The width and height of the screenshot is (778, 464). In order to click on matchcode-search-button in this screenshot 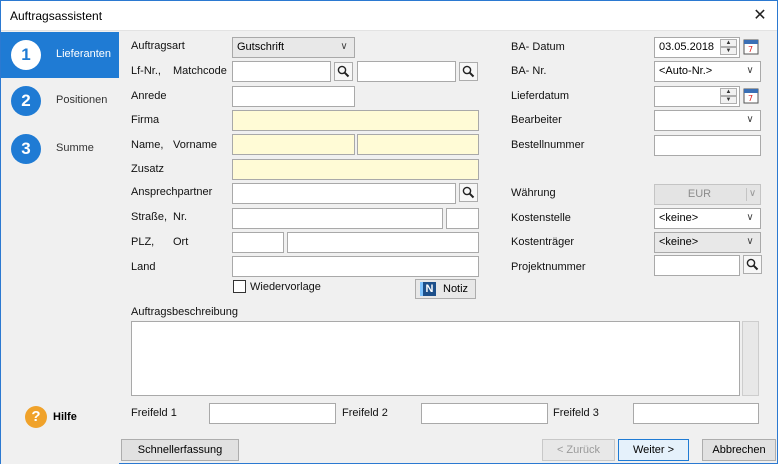, I will do `click(468, 71)`.